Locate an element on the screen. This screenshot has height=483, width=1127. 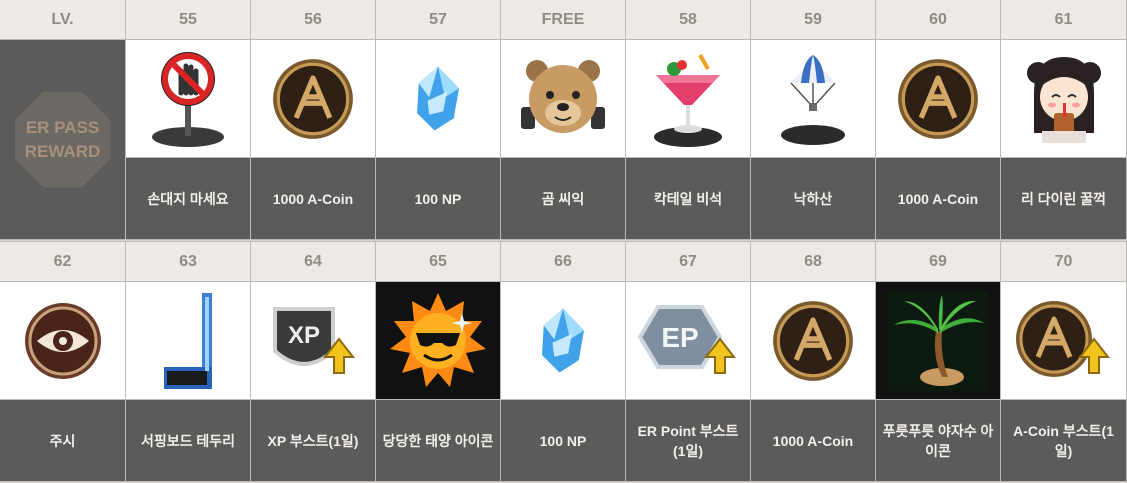
grinning-bear-icon is located at coordinates (563, 96).